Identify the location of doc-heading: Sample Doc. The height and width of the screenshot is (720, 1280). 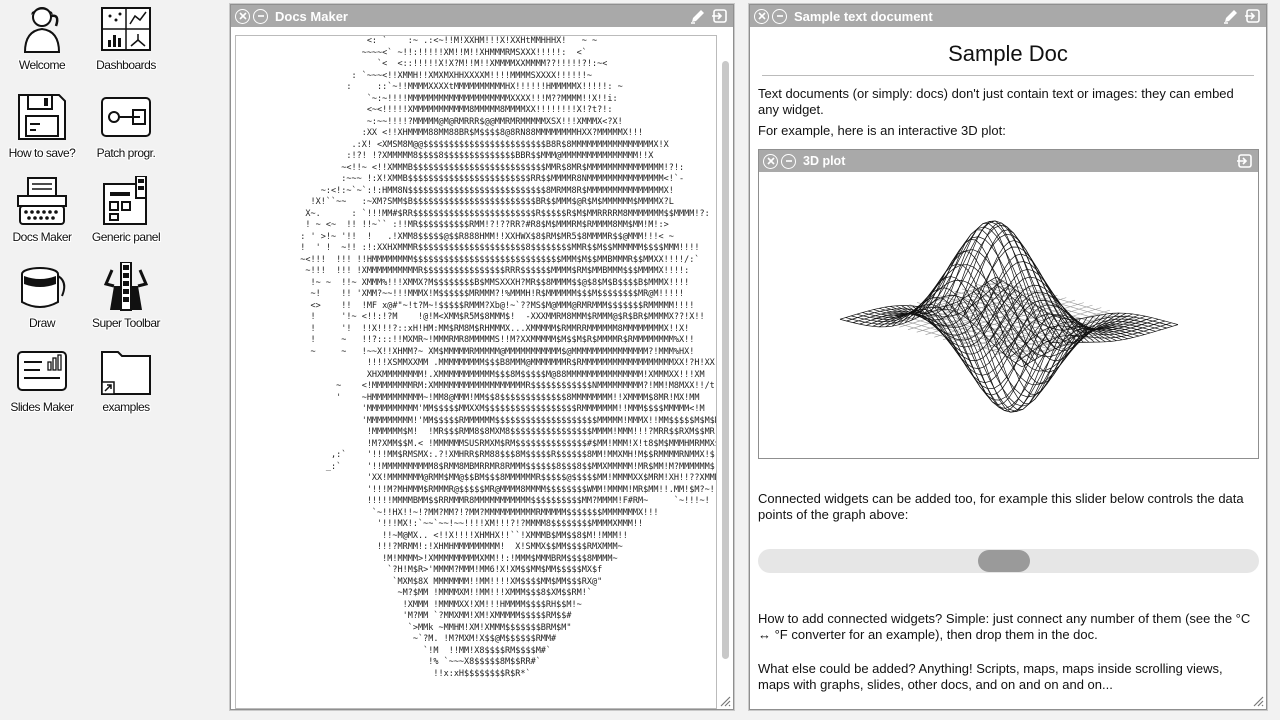
(1008, 53).